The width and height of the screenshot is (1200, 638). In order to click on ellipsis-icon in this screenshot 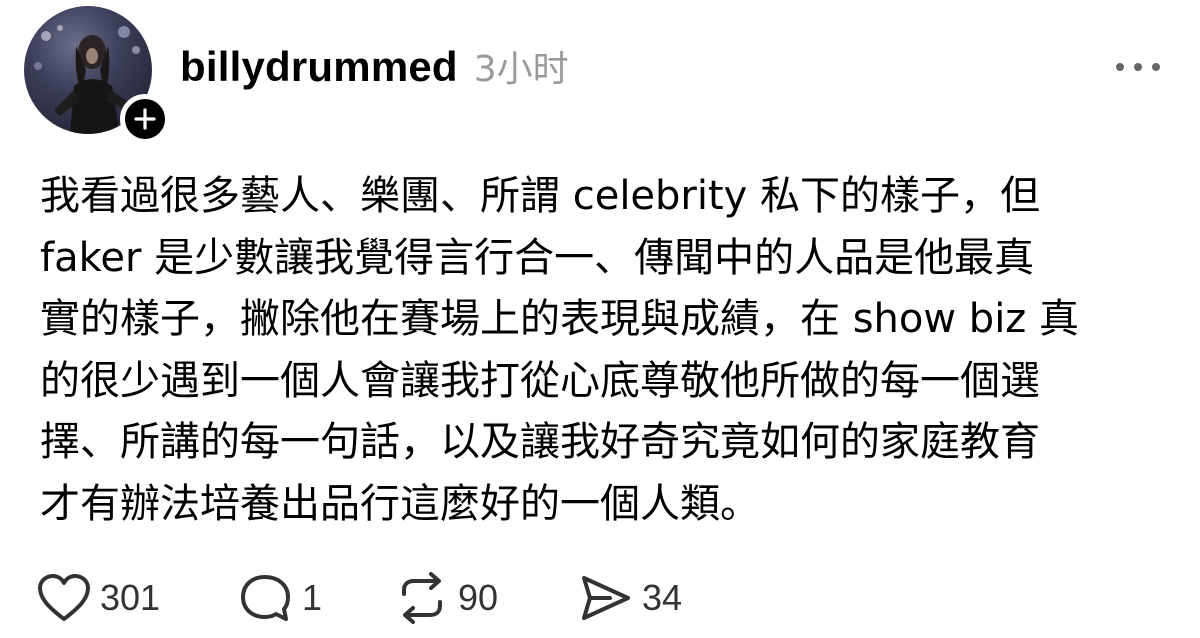, I will do `click(1138, 67)`.